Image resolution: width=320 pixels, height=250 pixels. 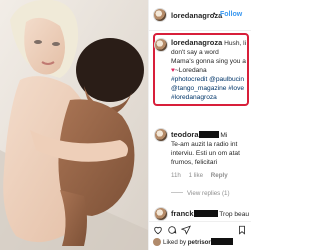 I want to click on view-replies-label: View replies (1), so click(x=208, y=193).